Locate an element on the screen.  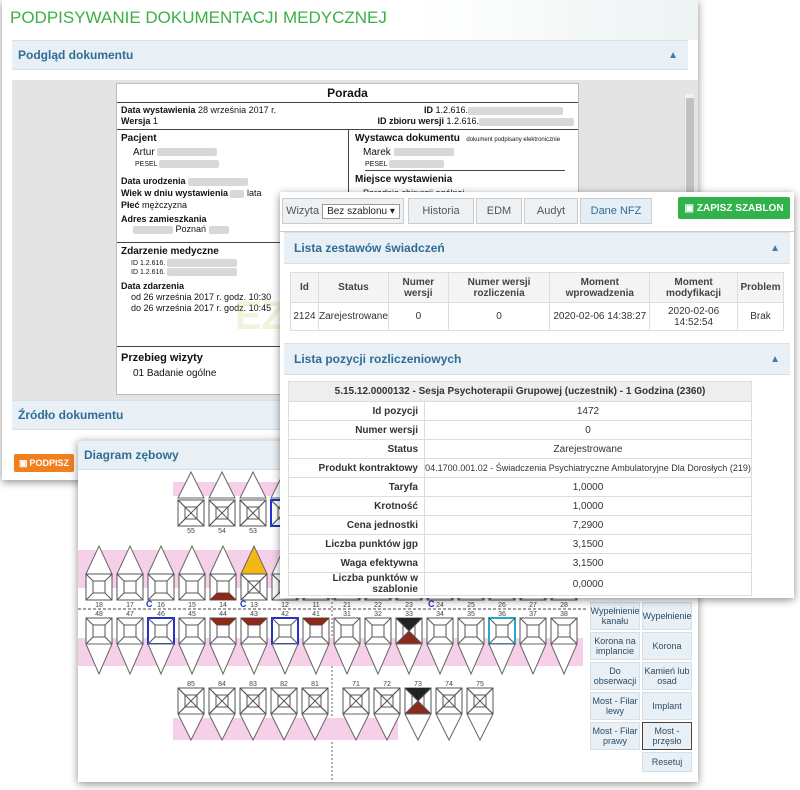
korona-na-implancie-button: Korona na implancie is located at coordinates (615, 646).